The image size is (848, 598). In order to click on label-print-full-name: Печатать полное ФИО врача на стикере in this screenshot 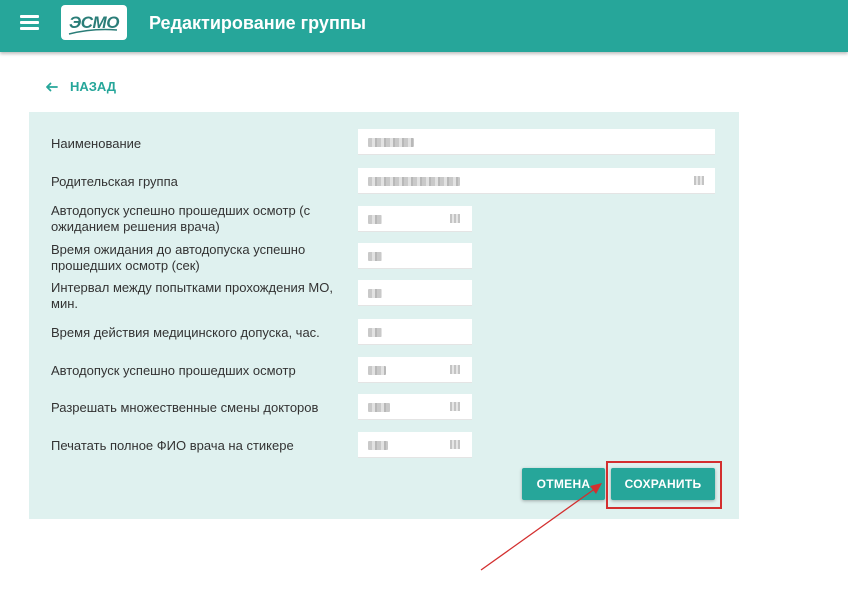, I will do `click(172, 445)`.